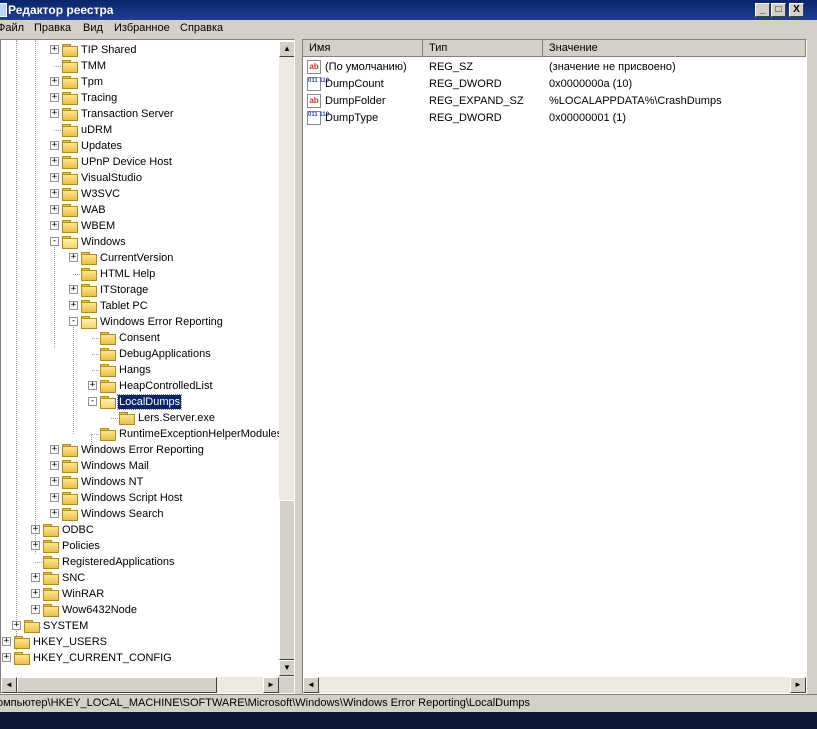  Describe the element at coordinates (149, 402) in the screenshot. I see `tree-item-label: LocalDumps` at that location.